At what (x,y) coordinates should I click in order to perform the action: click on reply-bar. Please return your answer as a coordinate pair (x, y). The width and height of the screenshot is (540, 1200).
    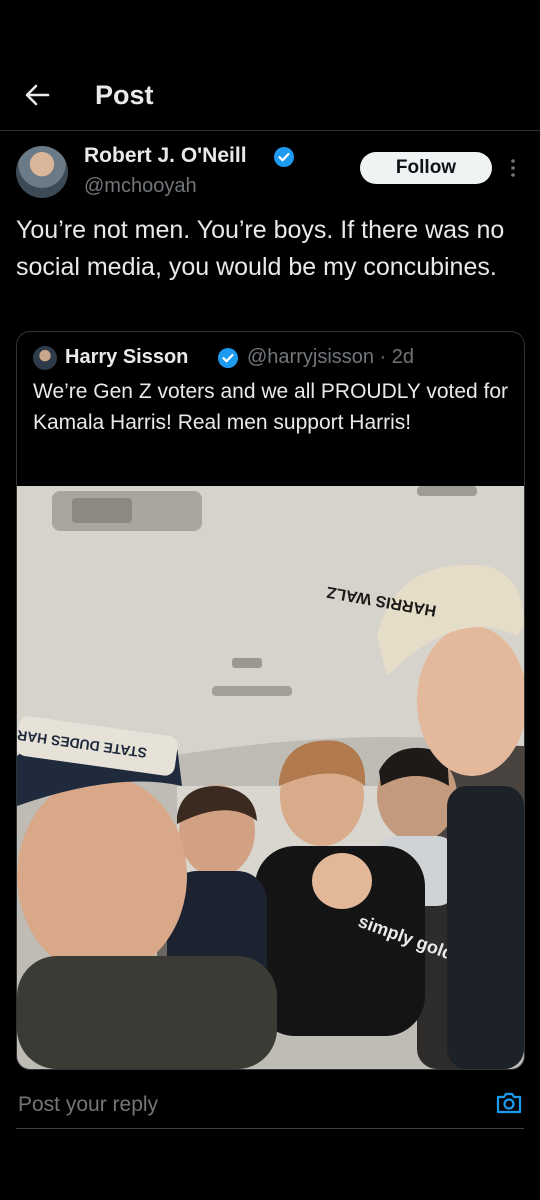
    Looking at the image, I should click on (270, 1105).